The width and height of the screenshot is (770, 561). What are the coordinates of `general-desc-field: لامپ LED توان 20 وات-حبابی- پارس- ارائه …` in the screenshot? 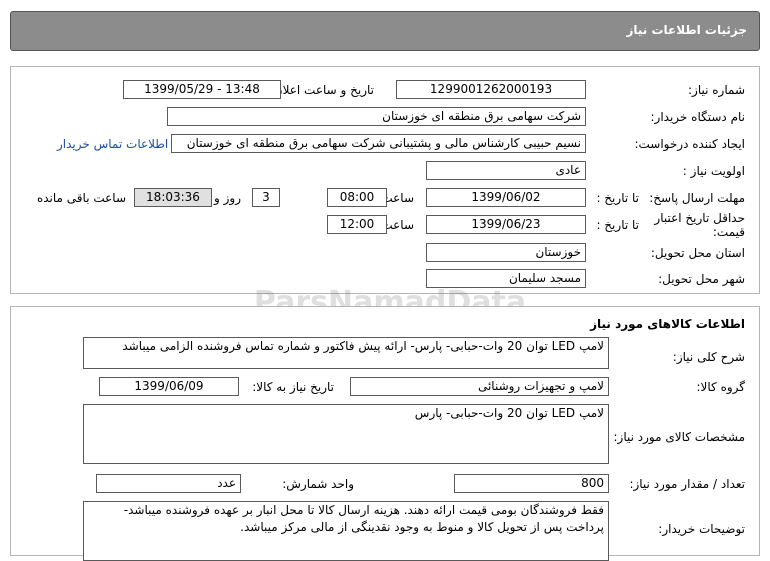 It's located at (346, 353).